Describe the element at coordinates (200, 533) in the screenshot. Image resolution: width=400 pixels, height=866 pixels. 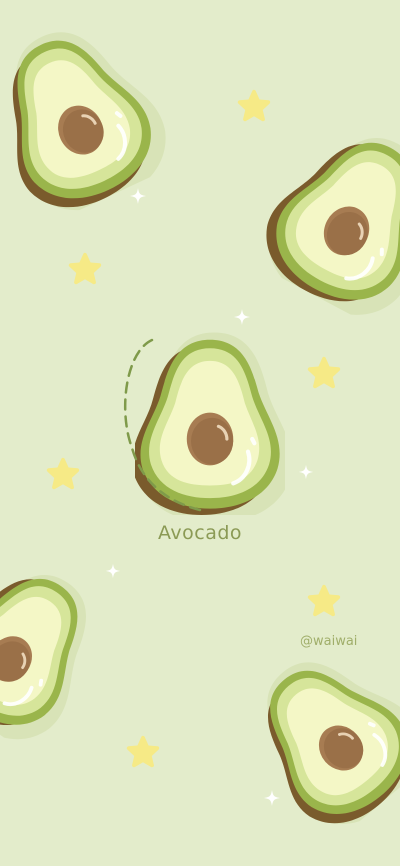
I see `avocado-title: Avocado` at that location.